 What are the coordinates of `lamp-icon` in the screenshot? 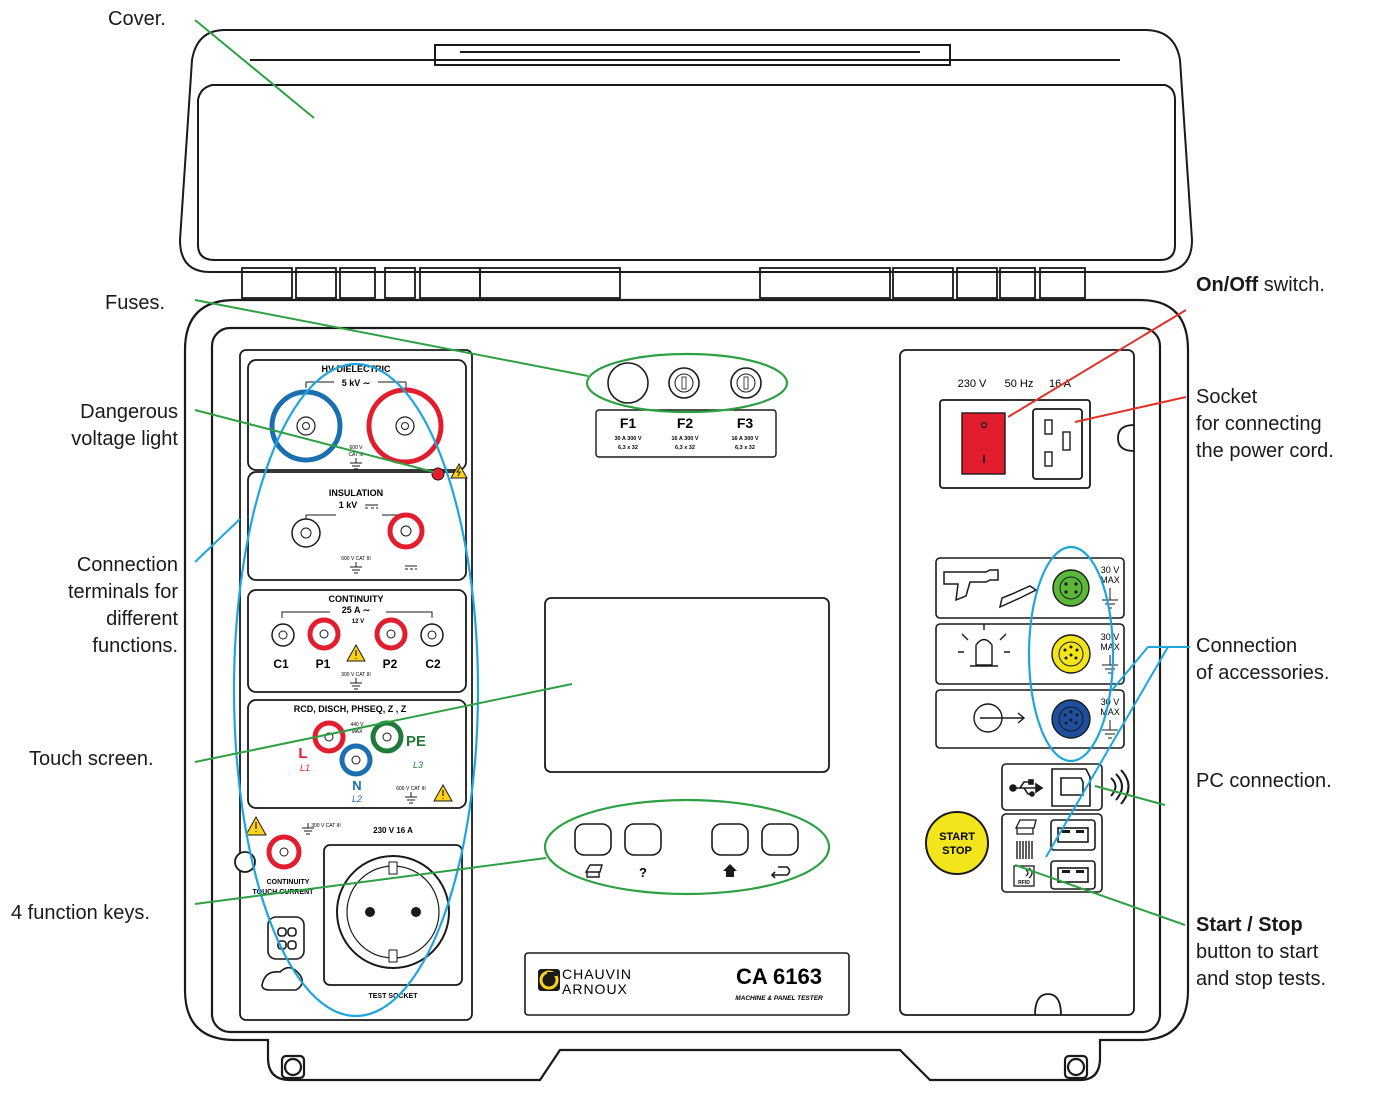 It's located at (984, 645).